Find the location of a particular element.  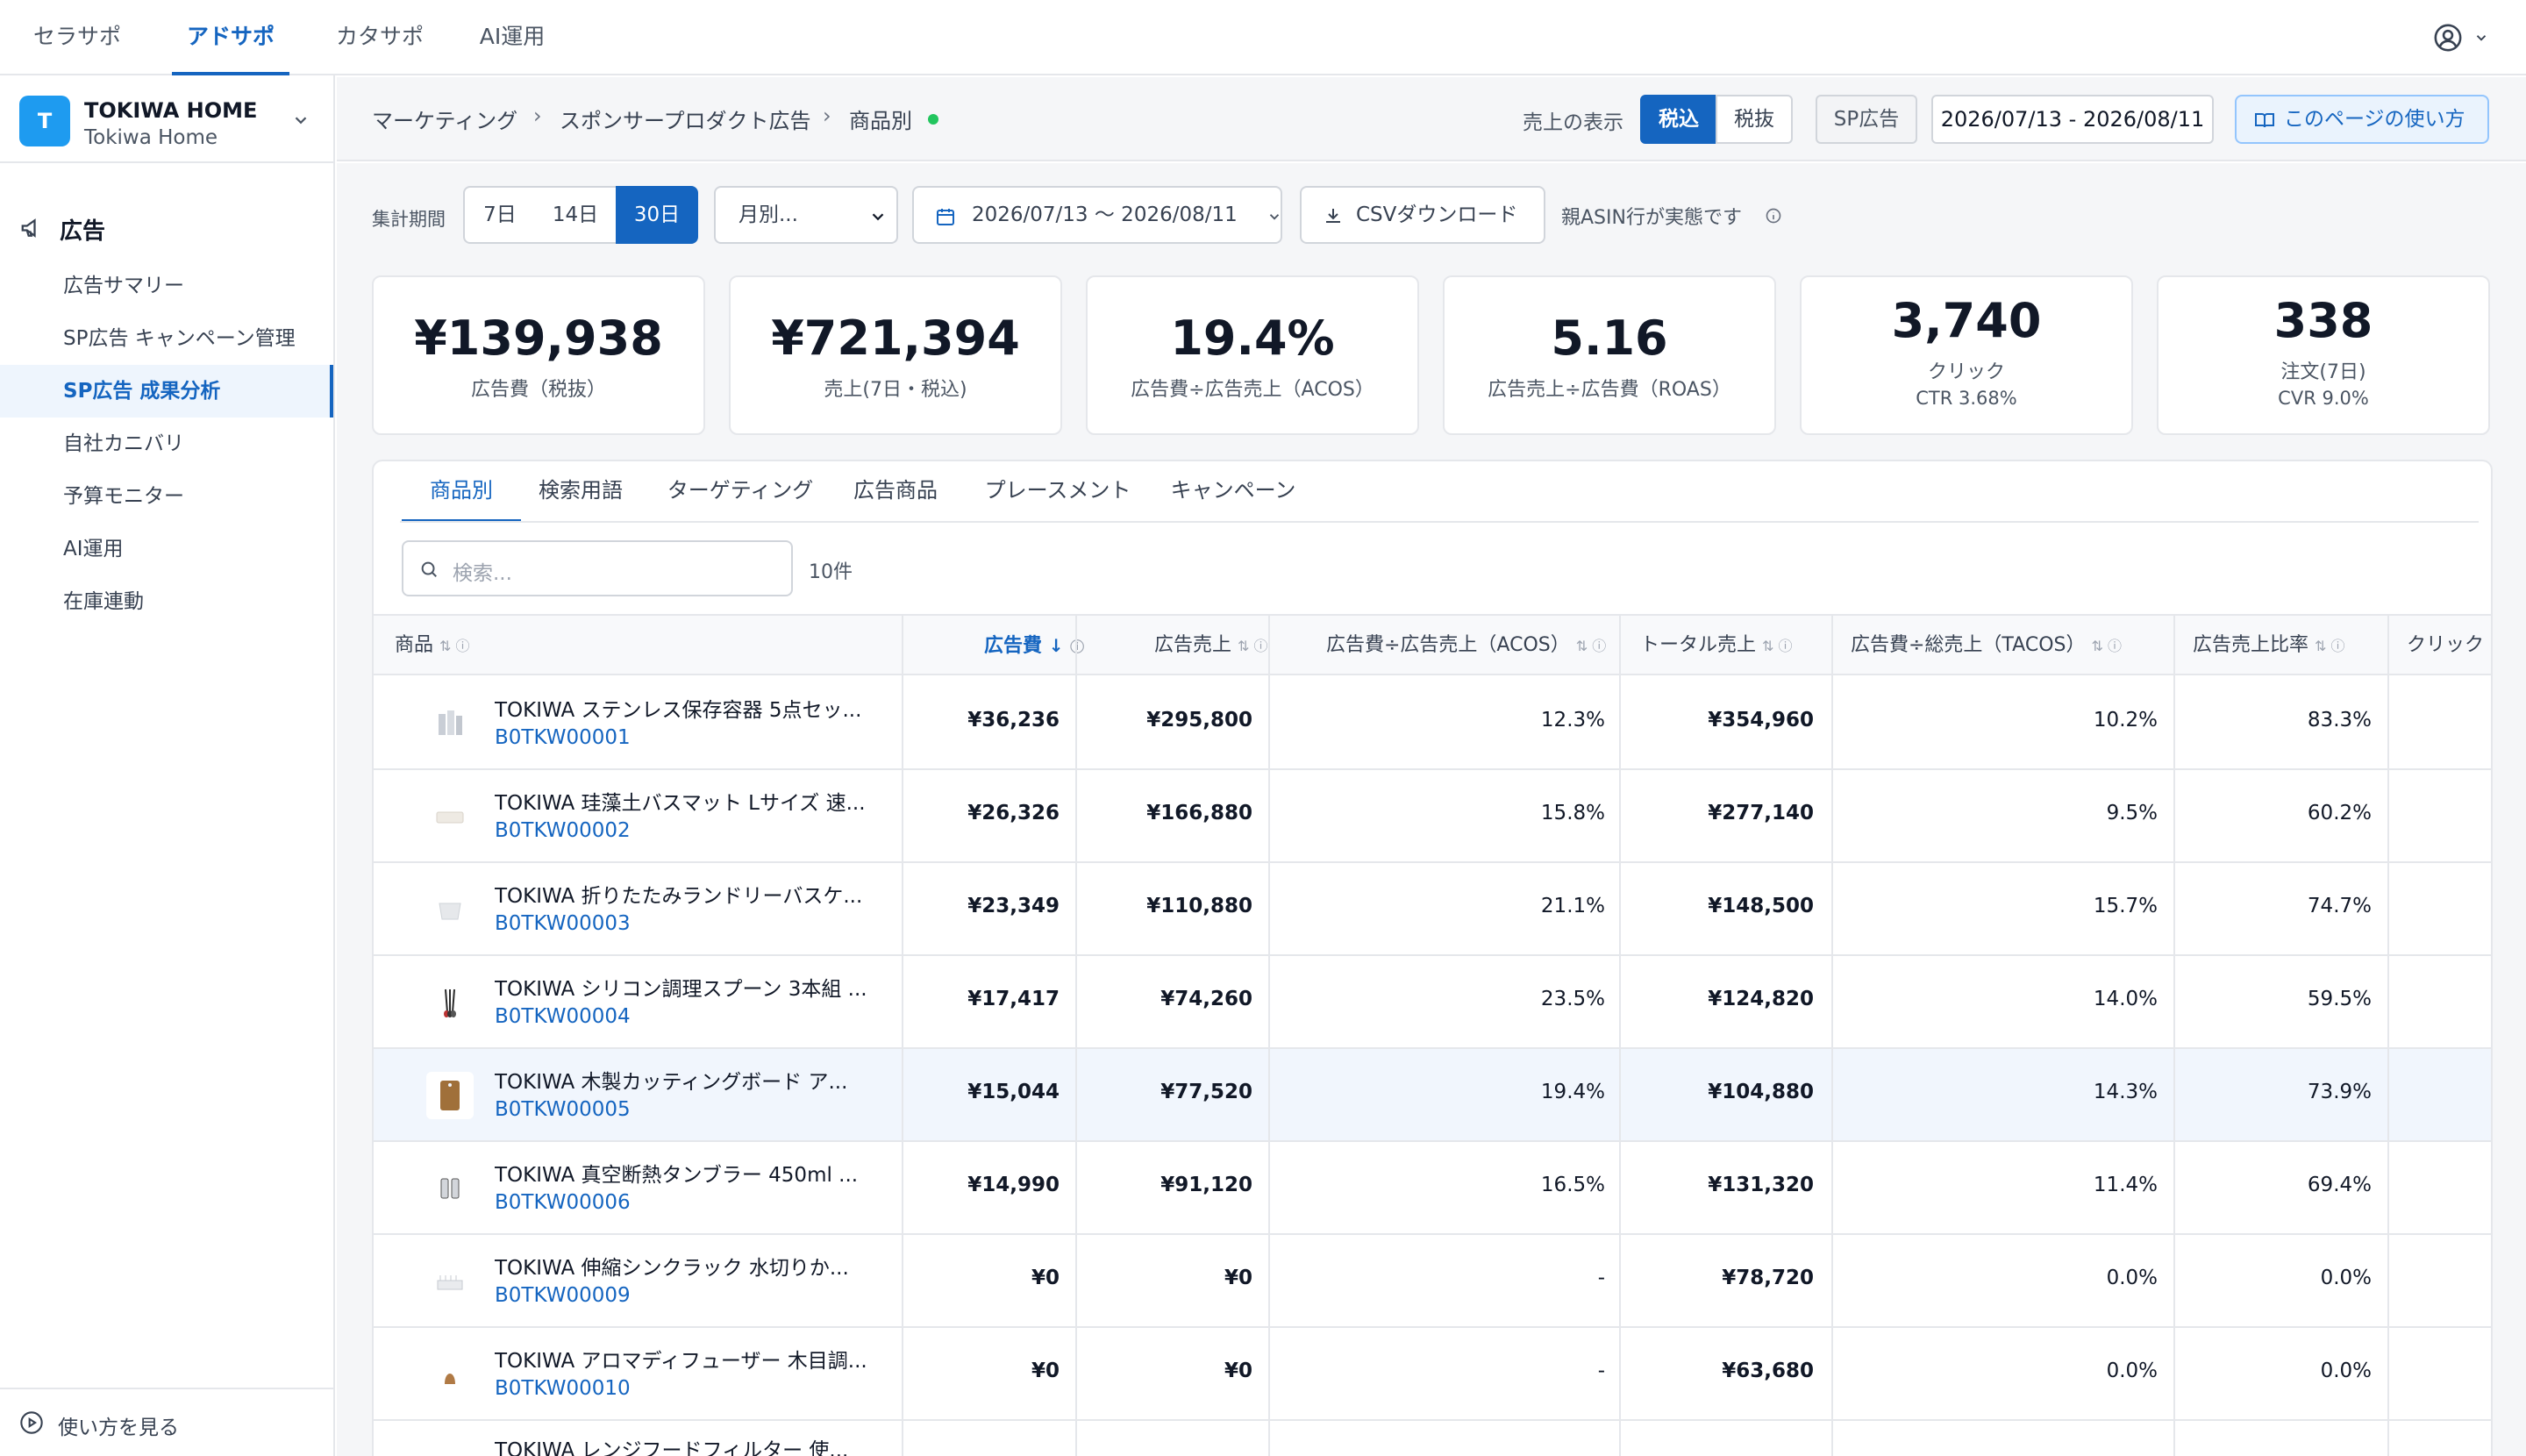

sidebar-item-budget: 予算モニター is located at coordinates (166, 496).